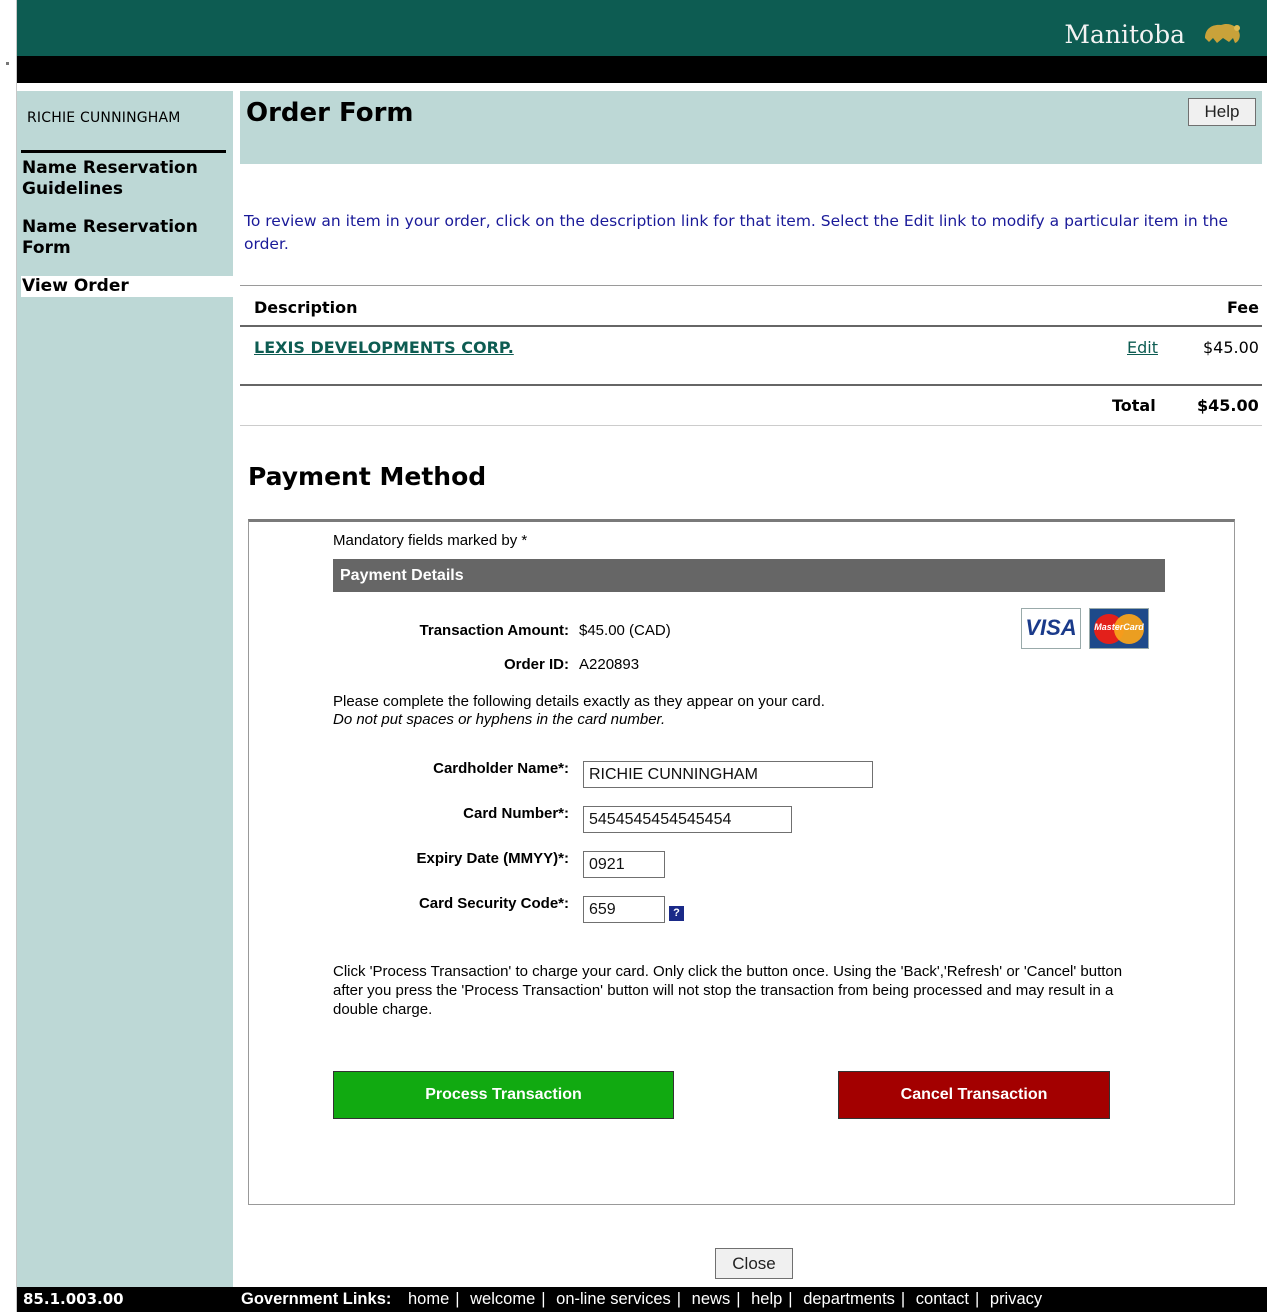 This screenshot has height=1312, width=1267. Describe the element at coordinates (1124, 34) in the screenshot. I see `manitoba-wordmark: Manitoba` at that location.